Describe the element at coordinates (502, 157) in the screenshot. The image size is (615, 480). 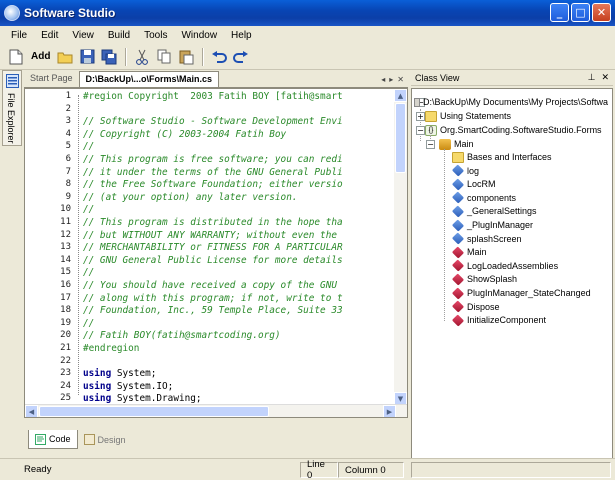
I see `class-member-item: Bases and Interfaces` at that location.